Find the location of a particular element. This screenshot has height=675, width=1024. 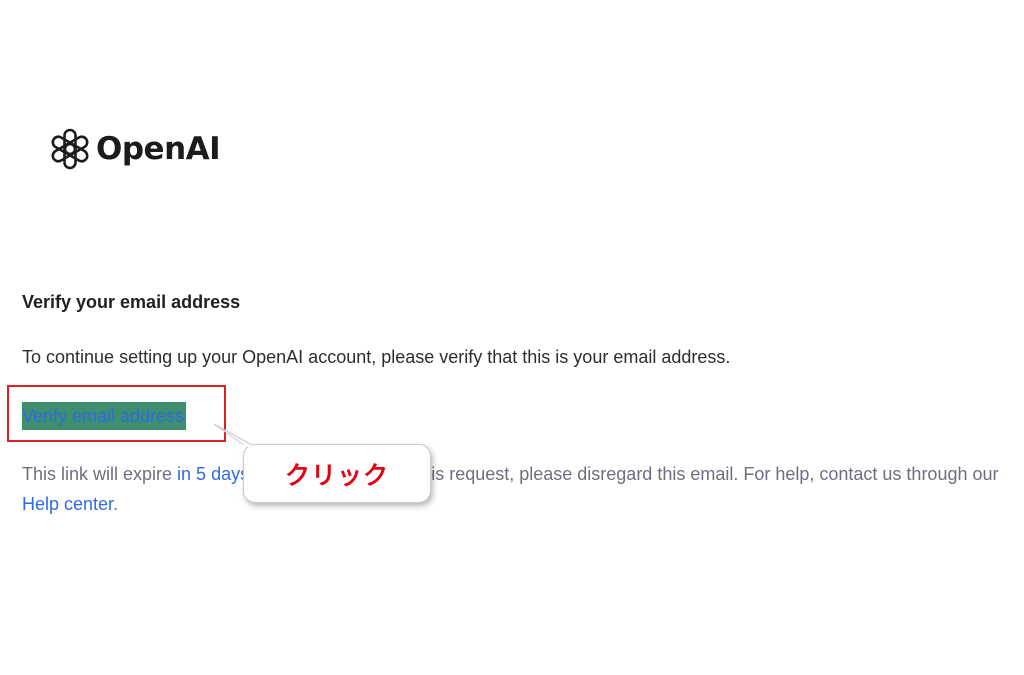

footer-text-suffix: . is located at coordinates (116, 504).